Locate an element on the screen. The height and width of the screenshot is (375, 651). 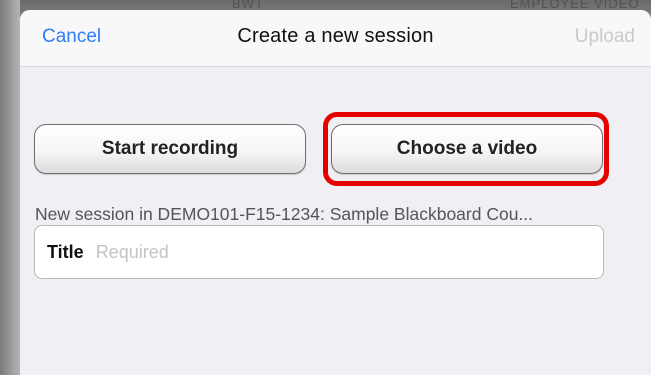
upload-button: Upload is located at coordinates (605, 37).